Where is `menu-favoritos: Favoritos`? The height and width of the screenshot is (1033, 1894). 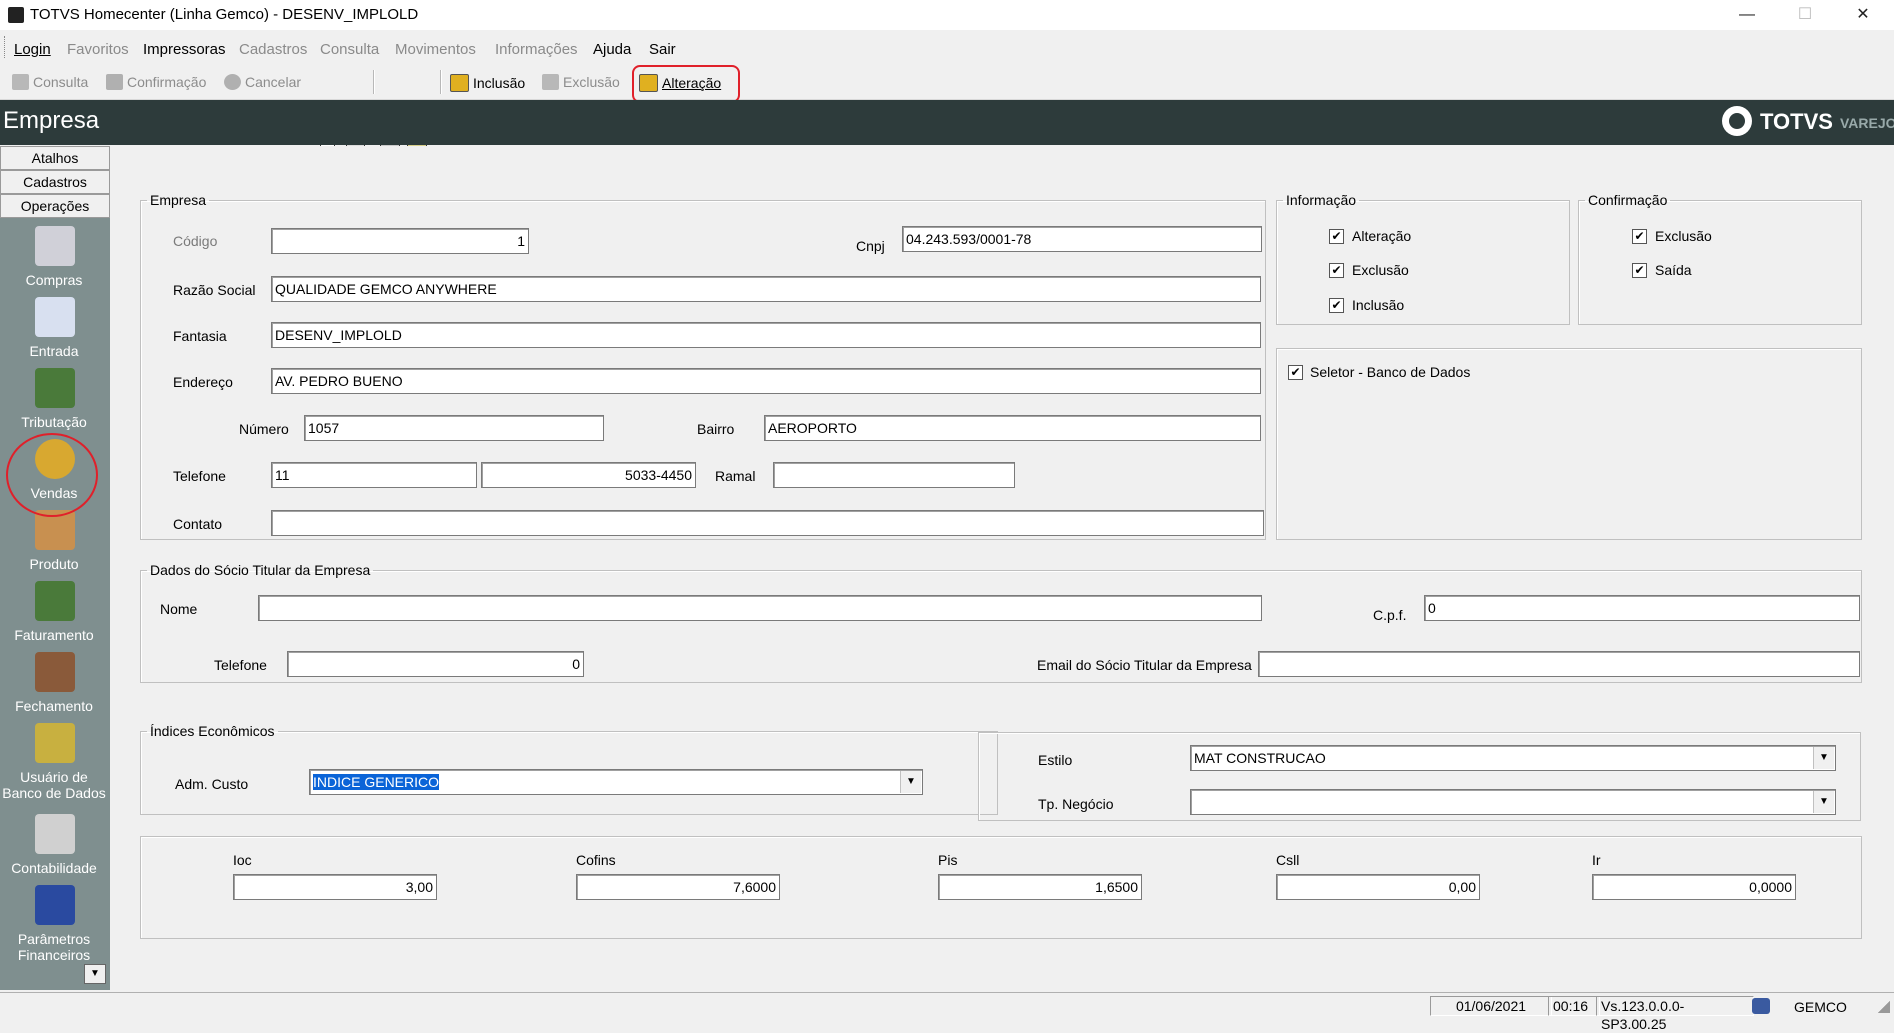
menu-favoritos: Favoritos is located at coordinates (98, 49).